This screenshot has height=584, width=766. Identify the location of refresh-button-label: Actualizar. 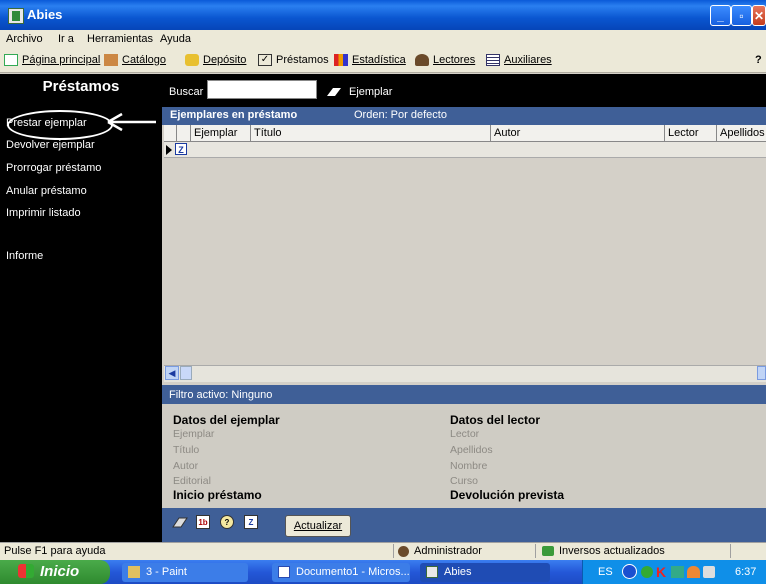
(318, 526).